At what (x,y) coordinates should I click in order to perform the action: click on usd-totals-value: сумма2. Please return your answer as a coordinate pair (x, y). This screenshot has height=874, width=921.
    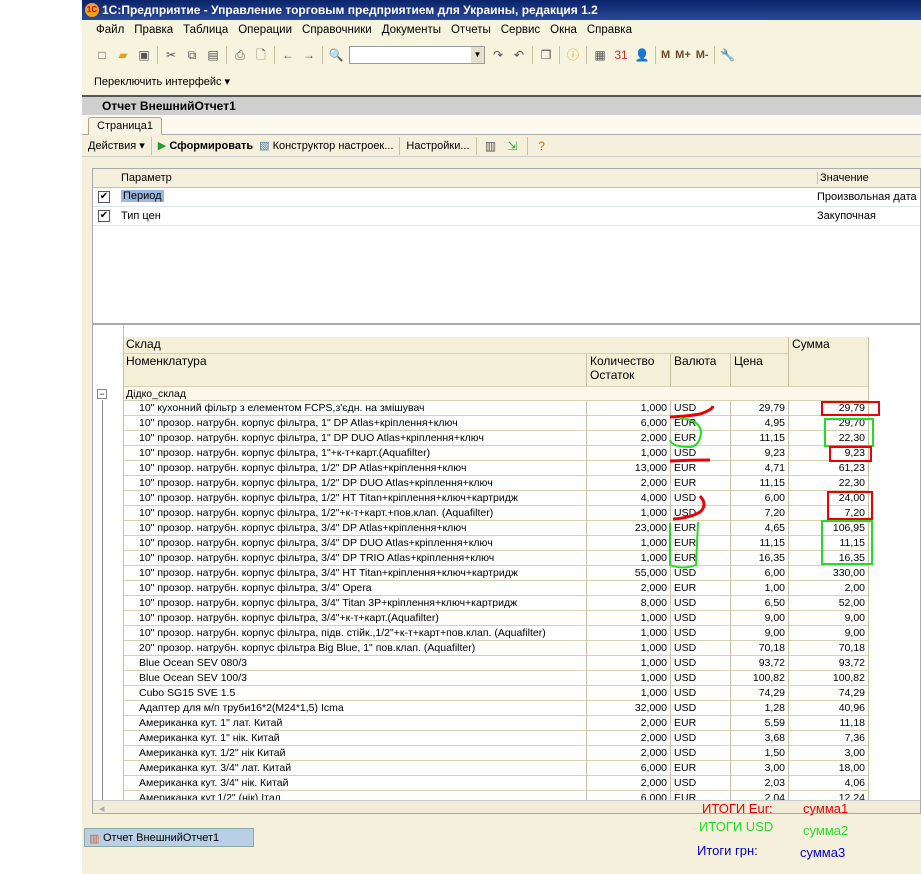
    Looking at the image, I should click on (826, 830).